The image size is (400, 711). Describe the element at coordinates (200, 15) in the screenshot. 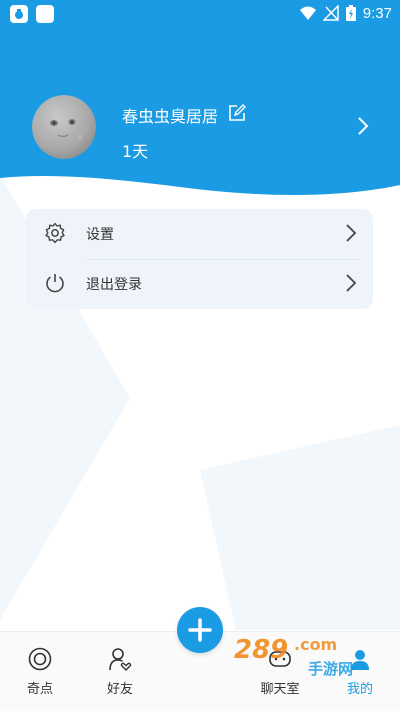

I see `status-bar: 9:37` at that location.